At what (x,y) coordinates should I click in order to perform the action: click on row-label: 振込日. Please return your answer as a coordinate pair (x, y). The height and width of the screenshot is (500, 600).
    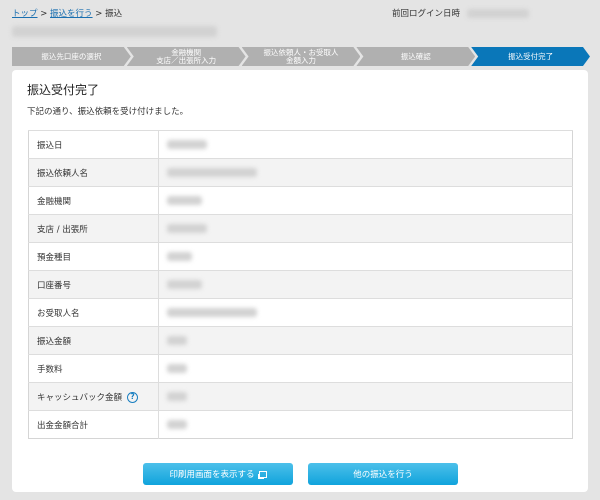
    Looking at the image, I should click on (93, 144).